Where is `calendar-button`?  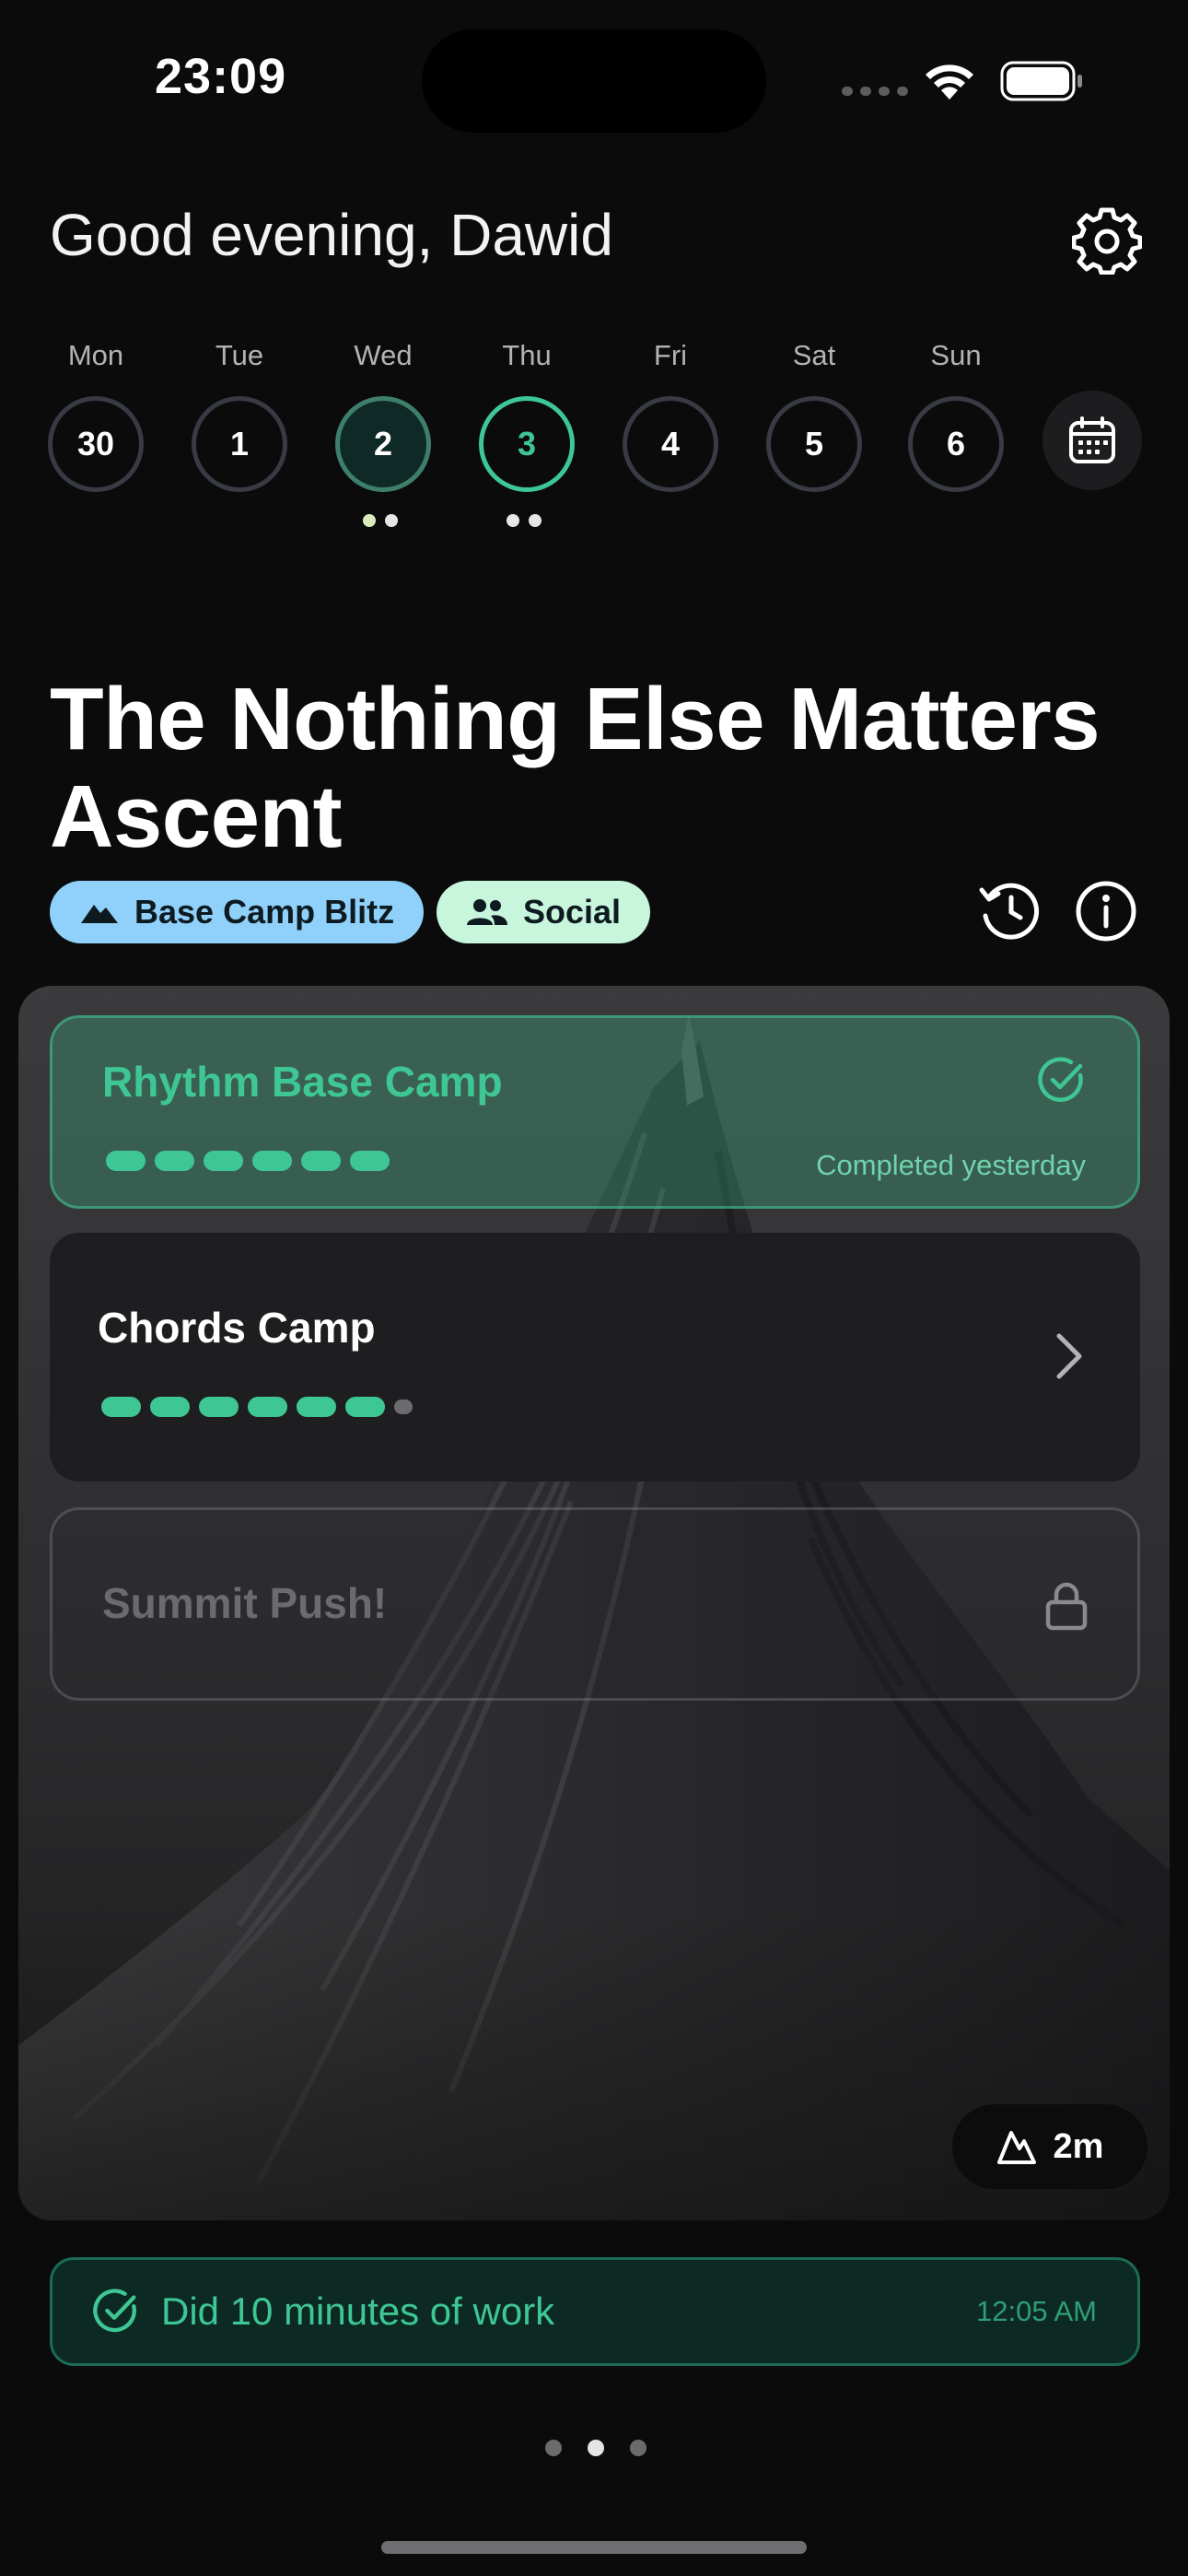
calendar-button is located at coordinates (1092, 440).